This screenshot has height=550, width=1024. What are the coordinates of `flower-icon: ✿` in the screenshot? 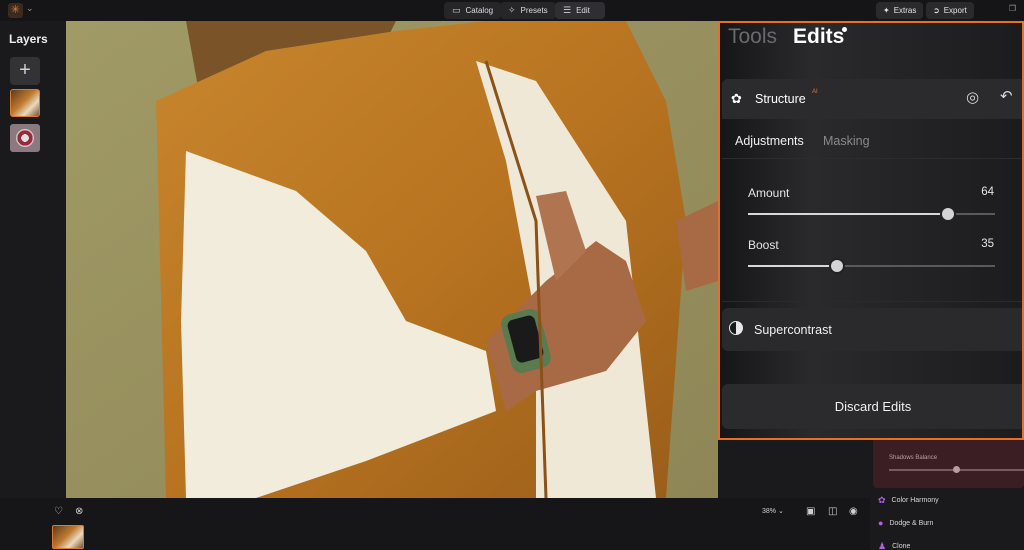 It's located at (882, 500).